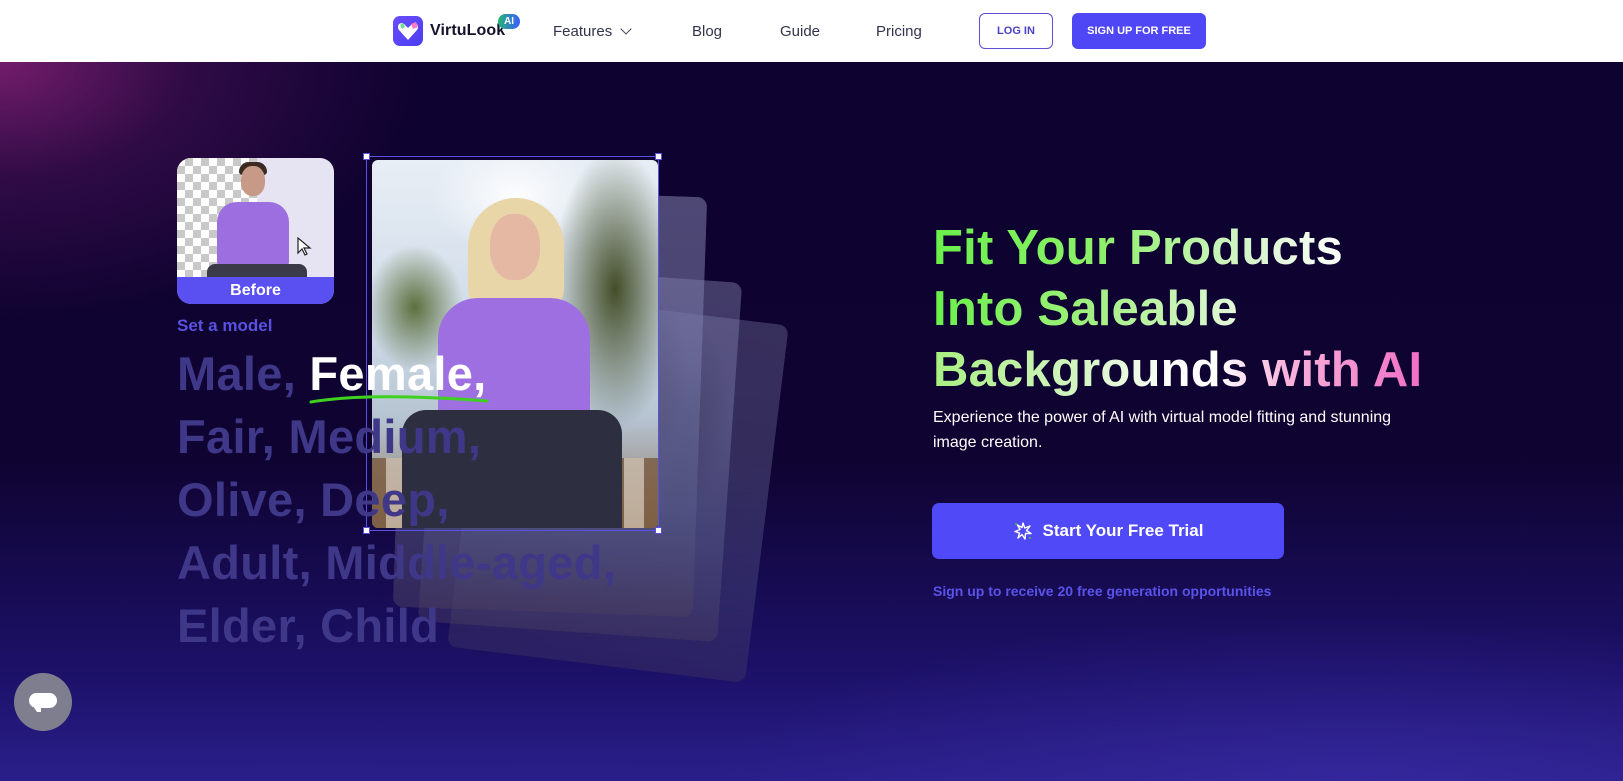  I want to click on mouse-cursor-icon, so click(304, 246).